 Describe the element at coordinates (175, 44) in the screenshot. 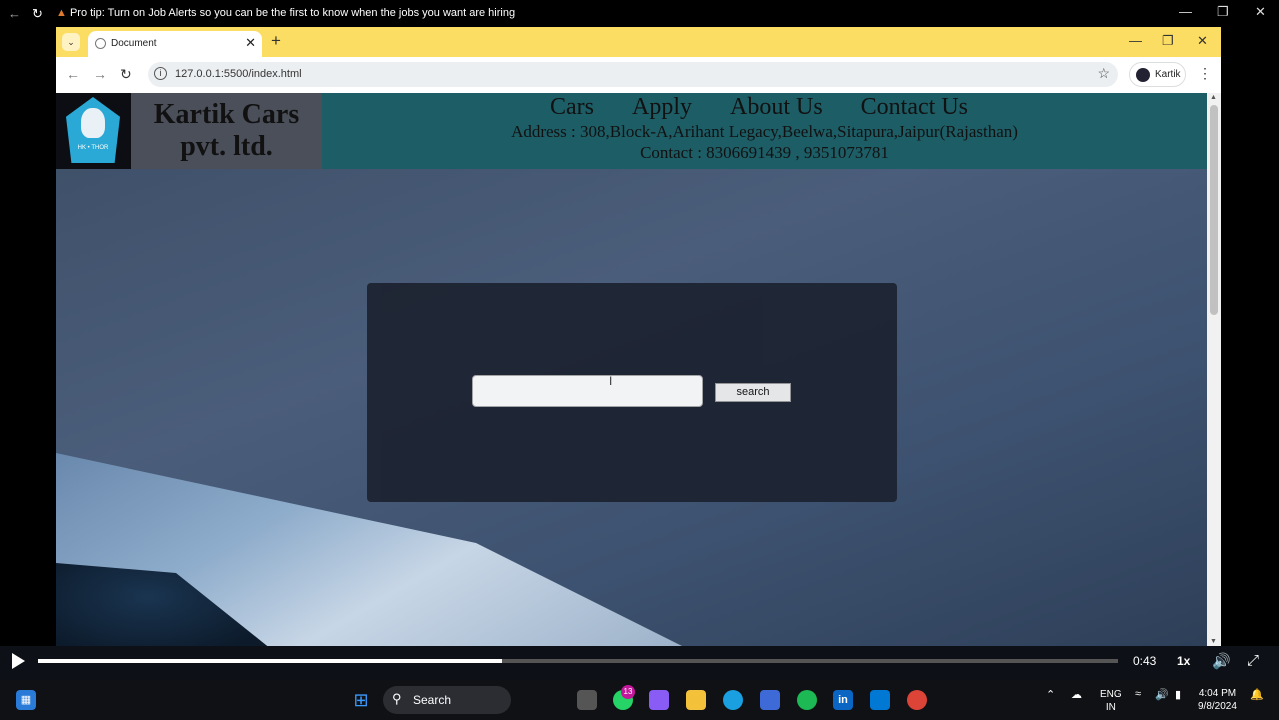

I see `tab-document: Document ✕` at that location.